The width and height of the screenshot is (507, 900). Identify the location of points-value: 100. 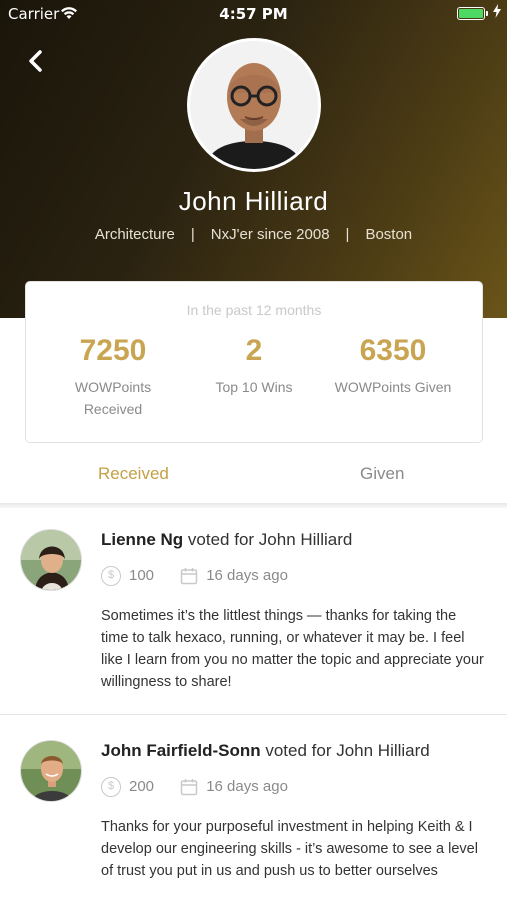
(142, 575).